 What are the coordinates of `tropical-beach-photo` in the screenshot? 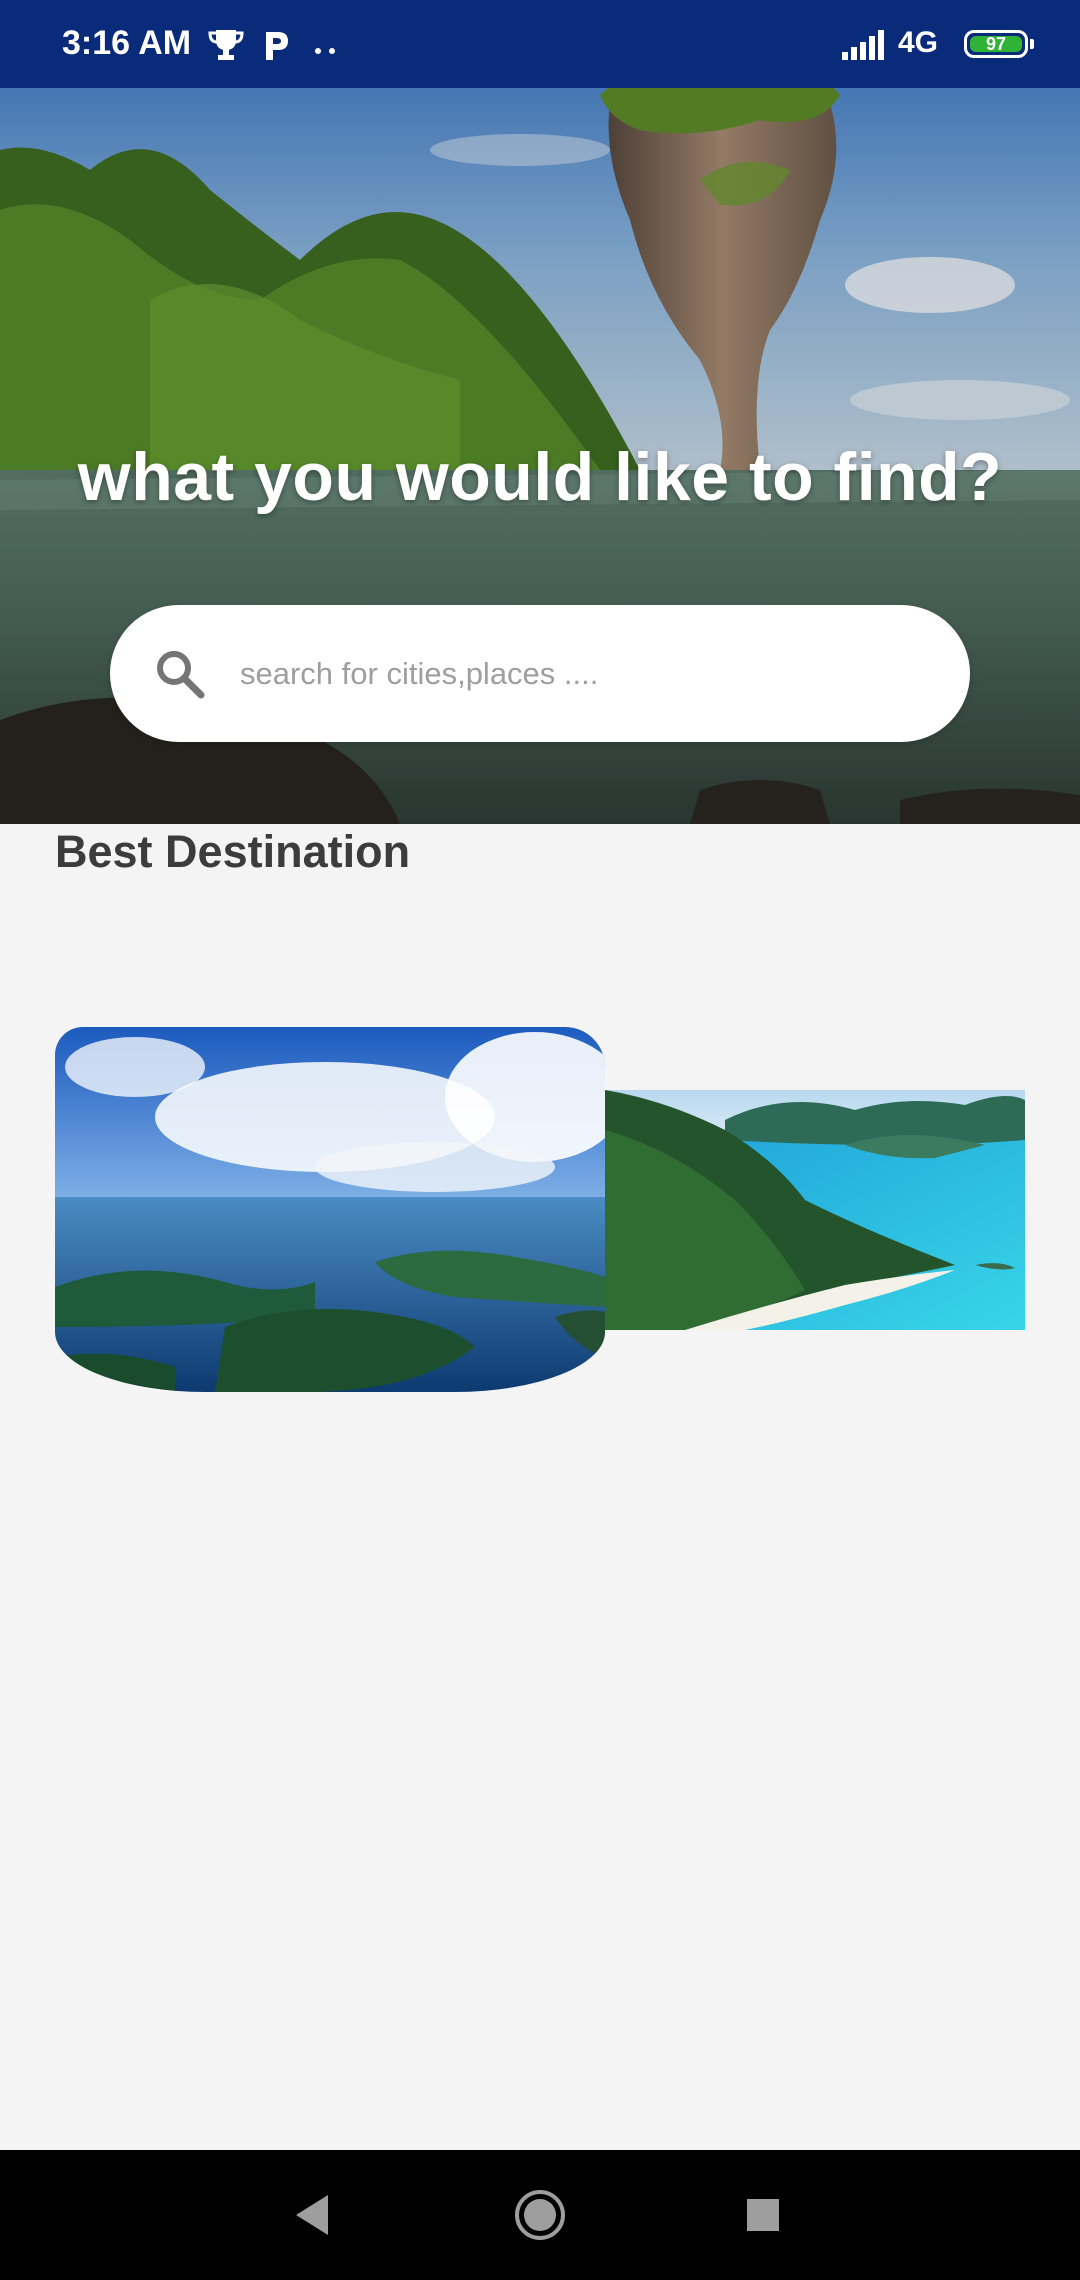 It's located at (815, 1210).